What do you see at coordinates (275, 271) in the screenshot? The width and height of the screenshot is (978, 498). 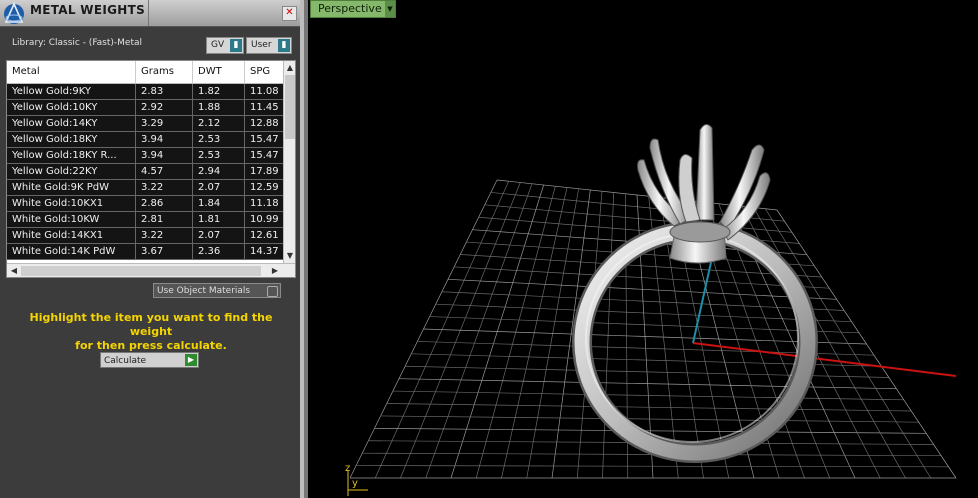 I see `scroll-right-icon: ▶` at bounding box center [275, 271].